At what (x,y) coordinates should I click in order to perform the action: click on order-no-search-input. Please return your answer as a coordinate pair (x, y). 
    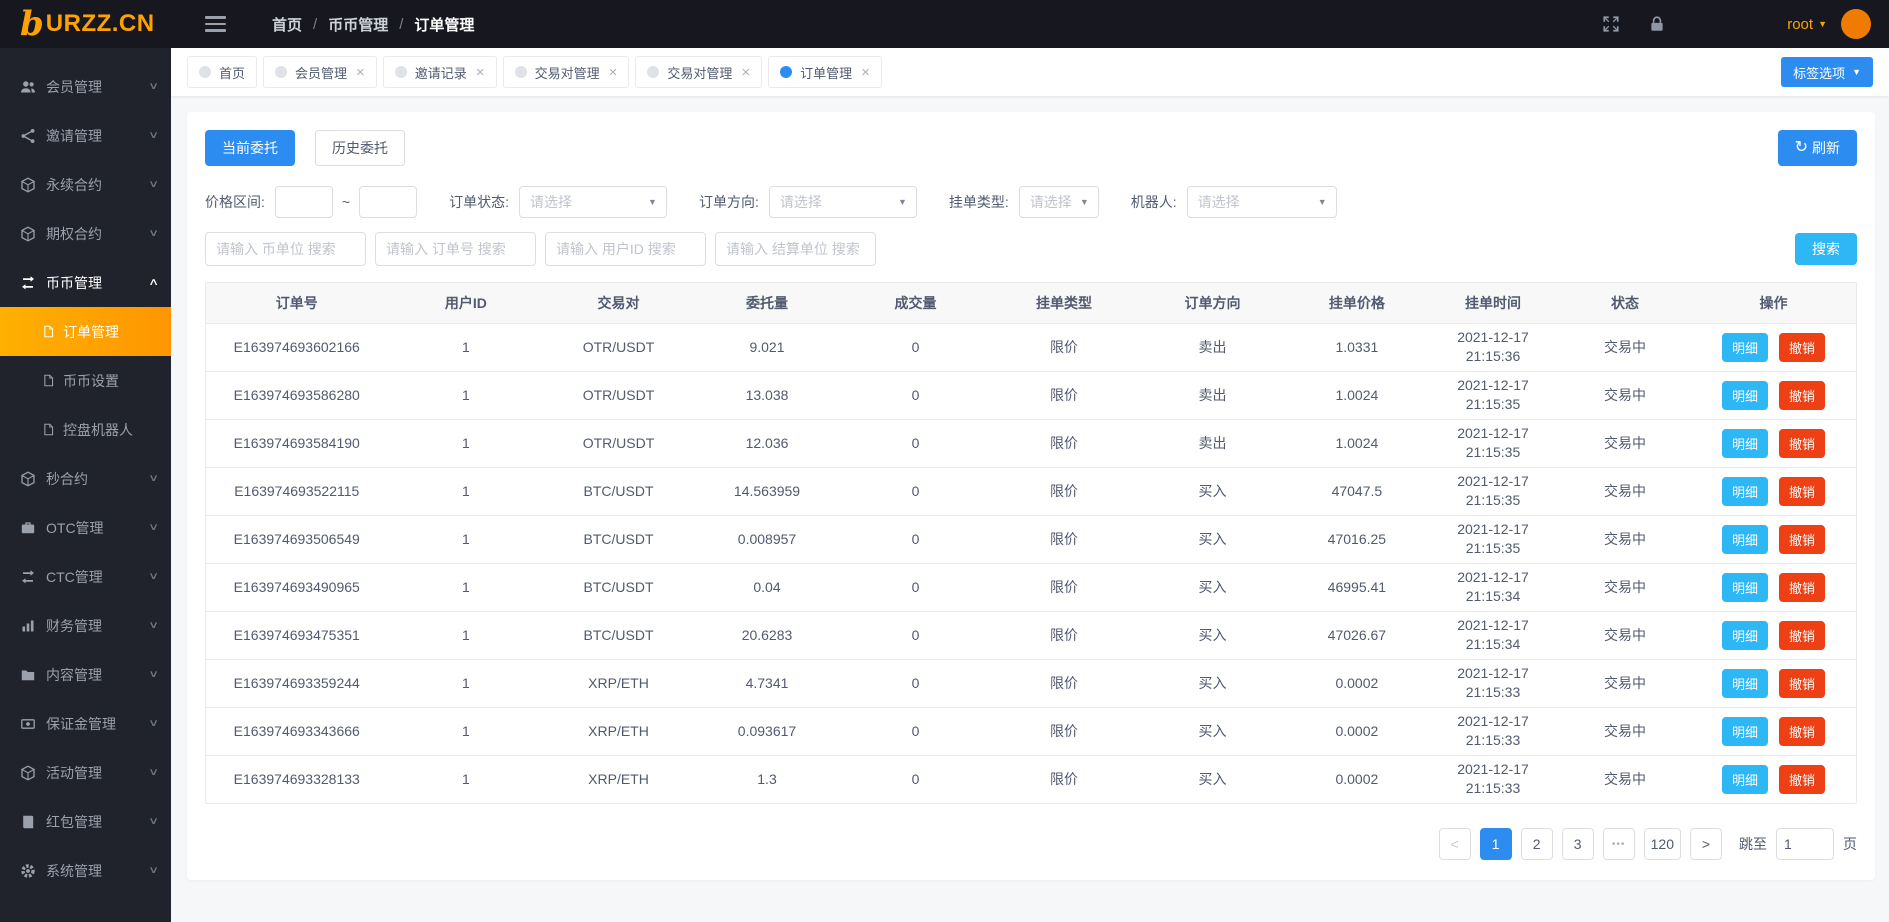
    Looking at the image, I should click on (455, 249).